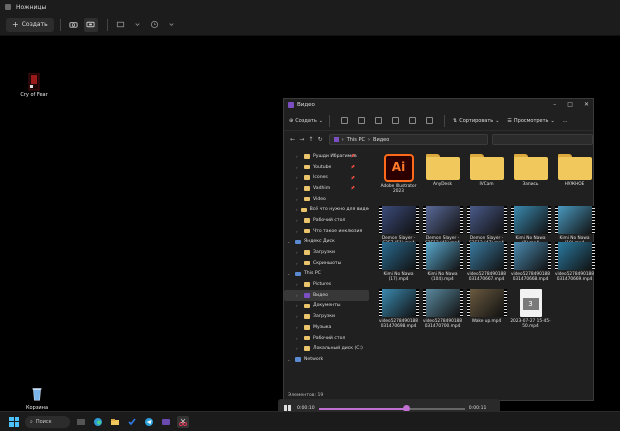 This screenshot has width=620, height=431. Describe the element at coordinates (326, 263) in the screenshot. I see `nav-item: › Скриншоты` at that location.